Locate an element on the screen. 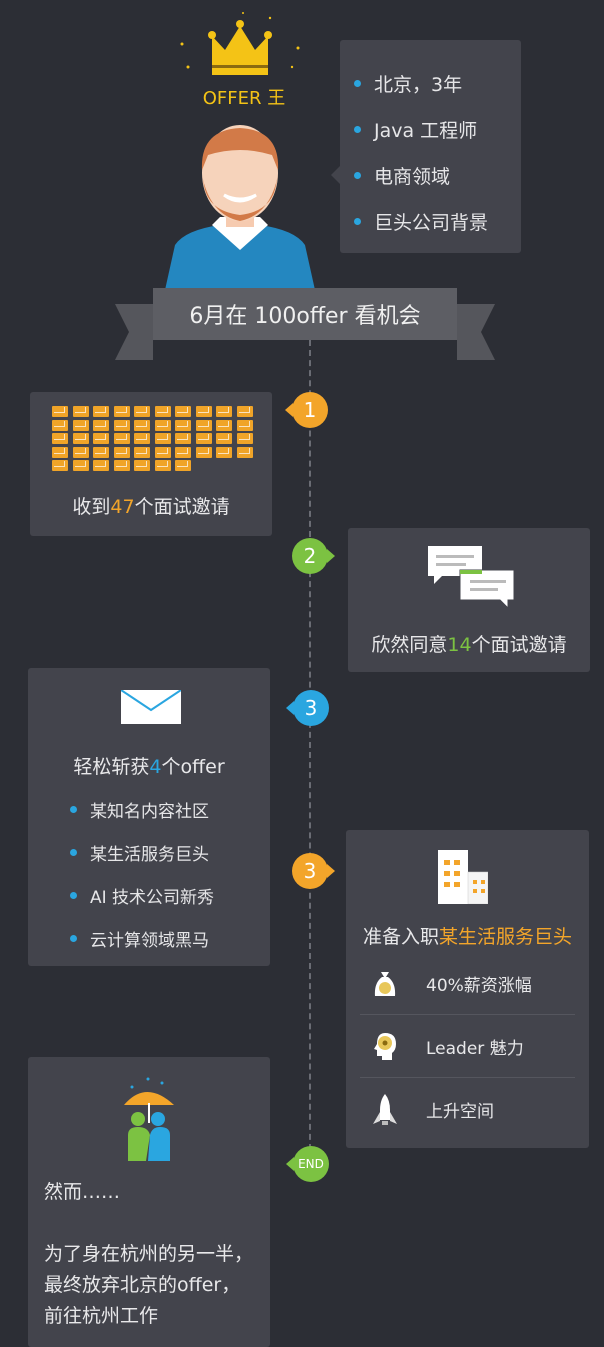 The image size is (604, 1347). benefit-leader: Leader 魅力 is located at coordinates (467, 1046).